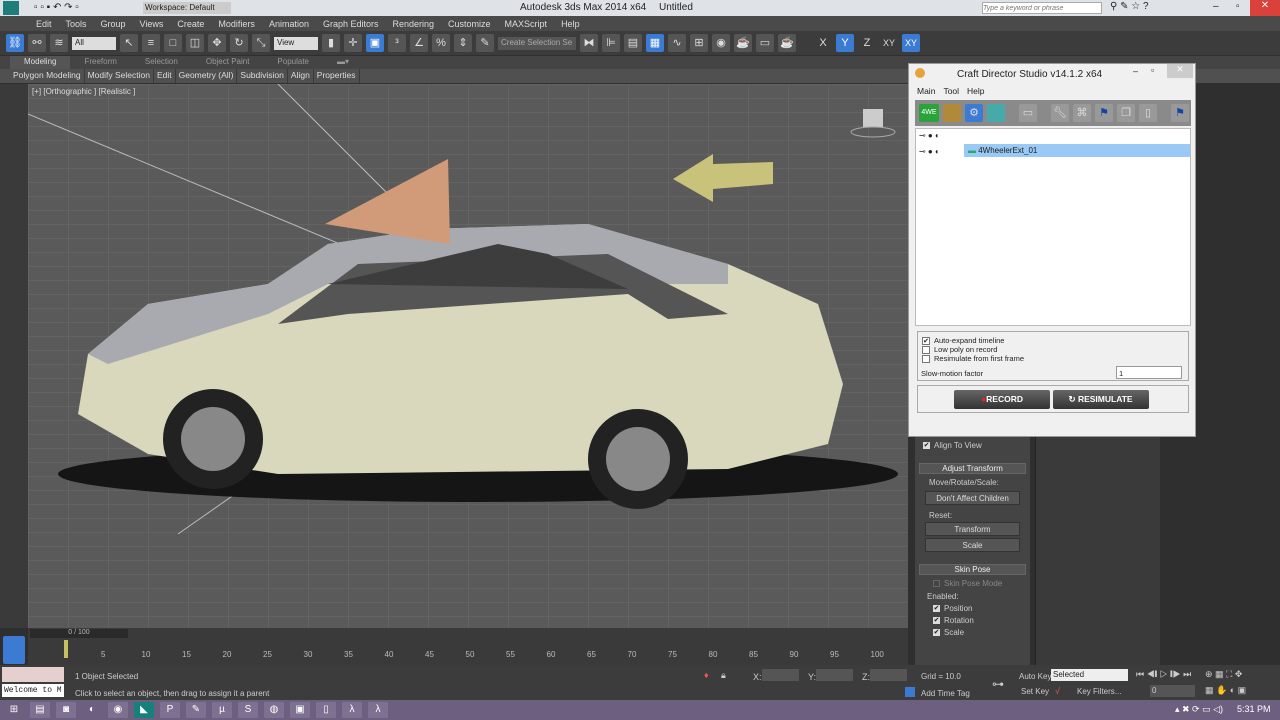  What do you see at coordinates (655, 43) in the screenshot?
I see `scene-explorer-icon: ▦` at bounding box center [655, 43].